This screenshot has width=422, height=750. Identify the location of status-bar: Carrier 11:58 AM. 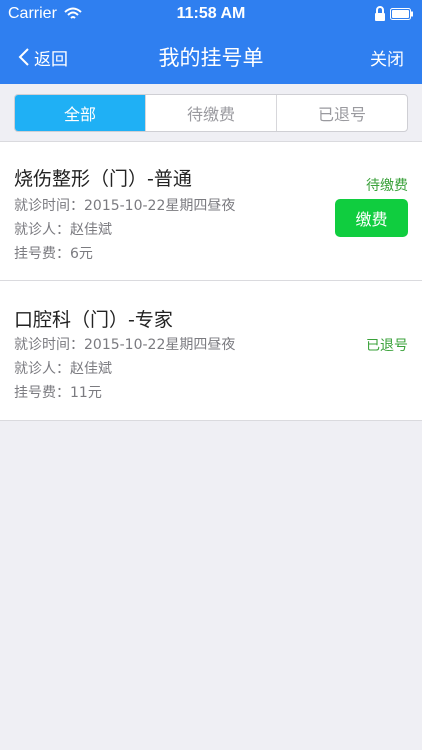
(211, 15).